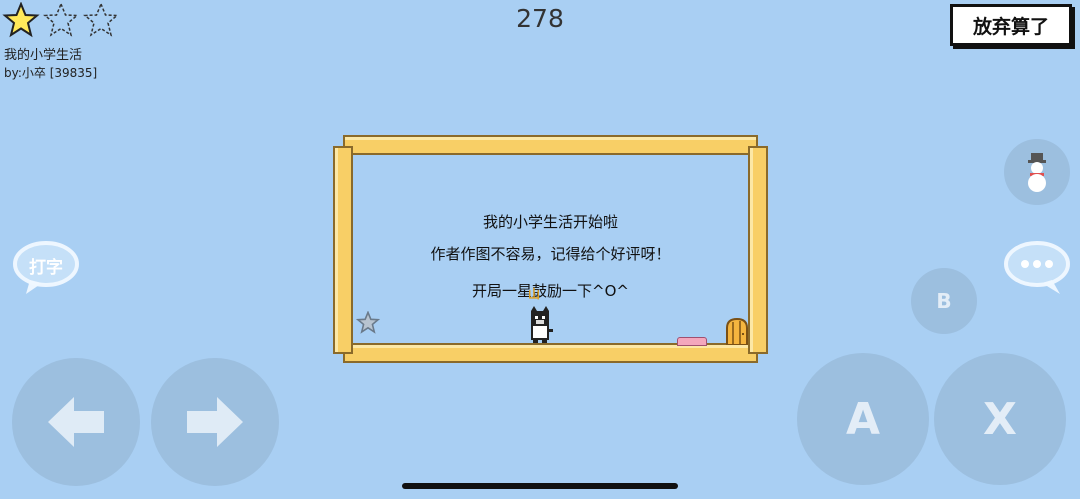 The image size is (1080, 499). Describe the element at coordinates (758, 250) in the screenshot. I see `frame-right-wall` at that location.